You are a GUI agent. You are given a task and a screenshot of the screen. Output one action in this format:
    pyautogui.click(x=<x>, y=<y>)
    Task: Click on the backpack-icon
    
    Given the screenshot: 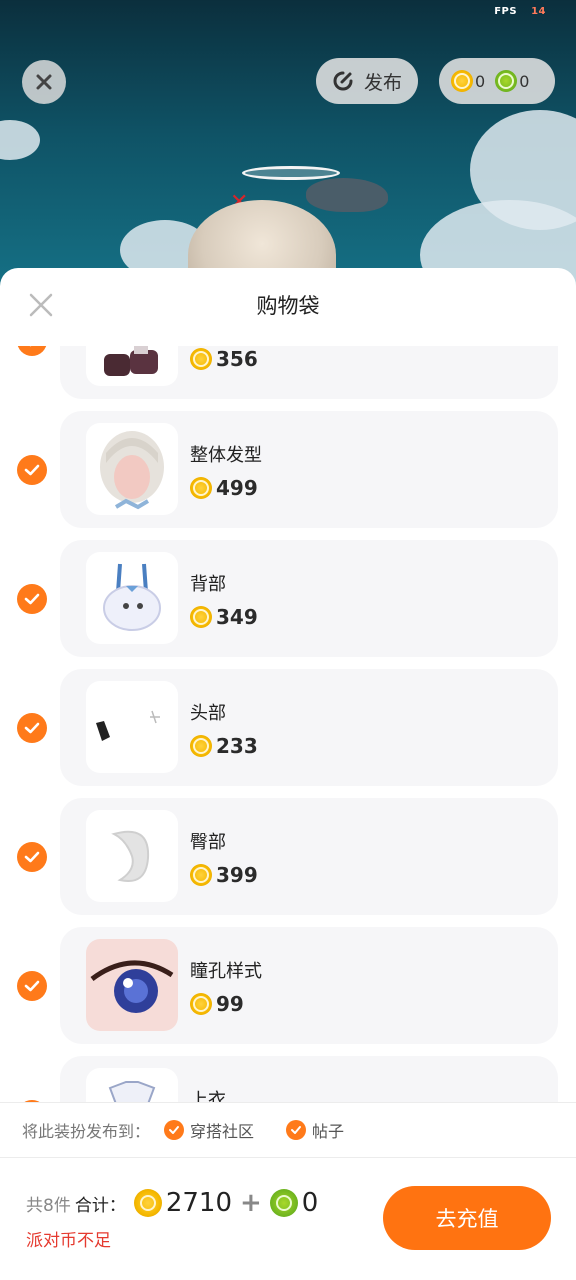 What is the action you would take?
    pyautogui.click(x=132, y=597)
    